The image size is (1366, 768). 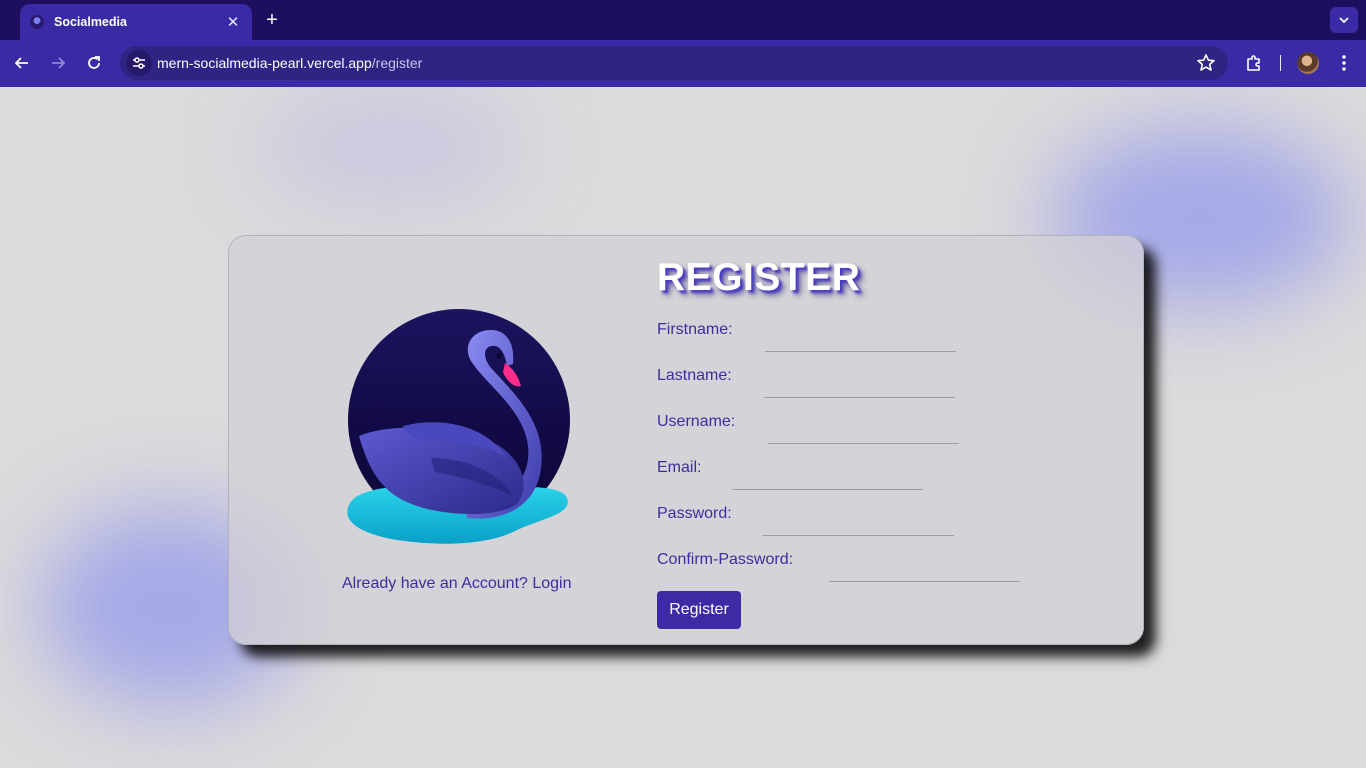 I want to click on lastname-label: Lastname:, so click(x=694, y=375).